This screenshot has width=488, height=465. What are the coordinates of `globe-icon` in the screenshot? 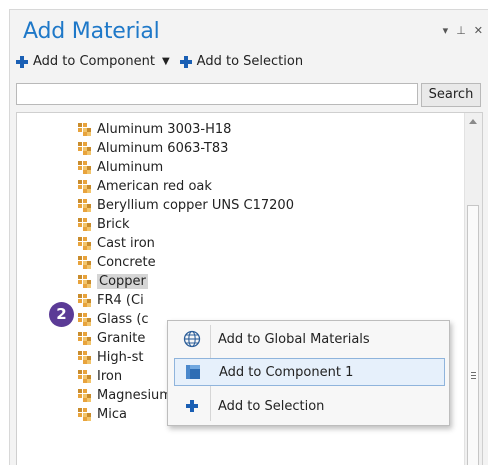 It's located at (192, 339).